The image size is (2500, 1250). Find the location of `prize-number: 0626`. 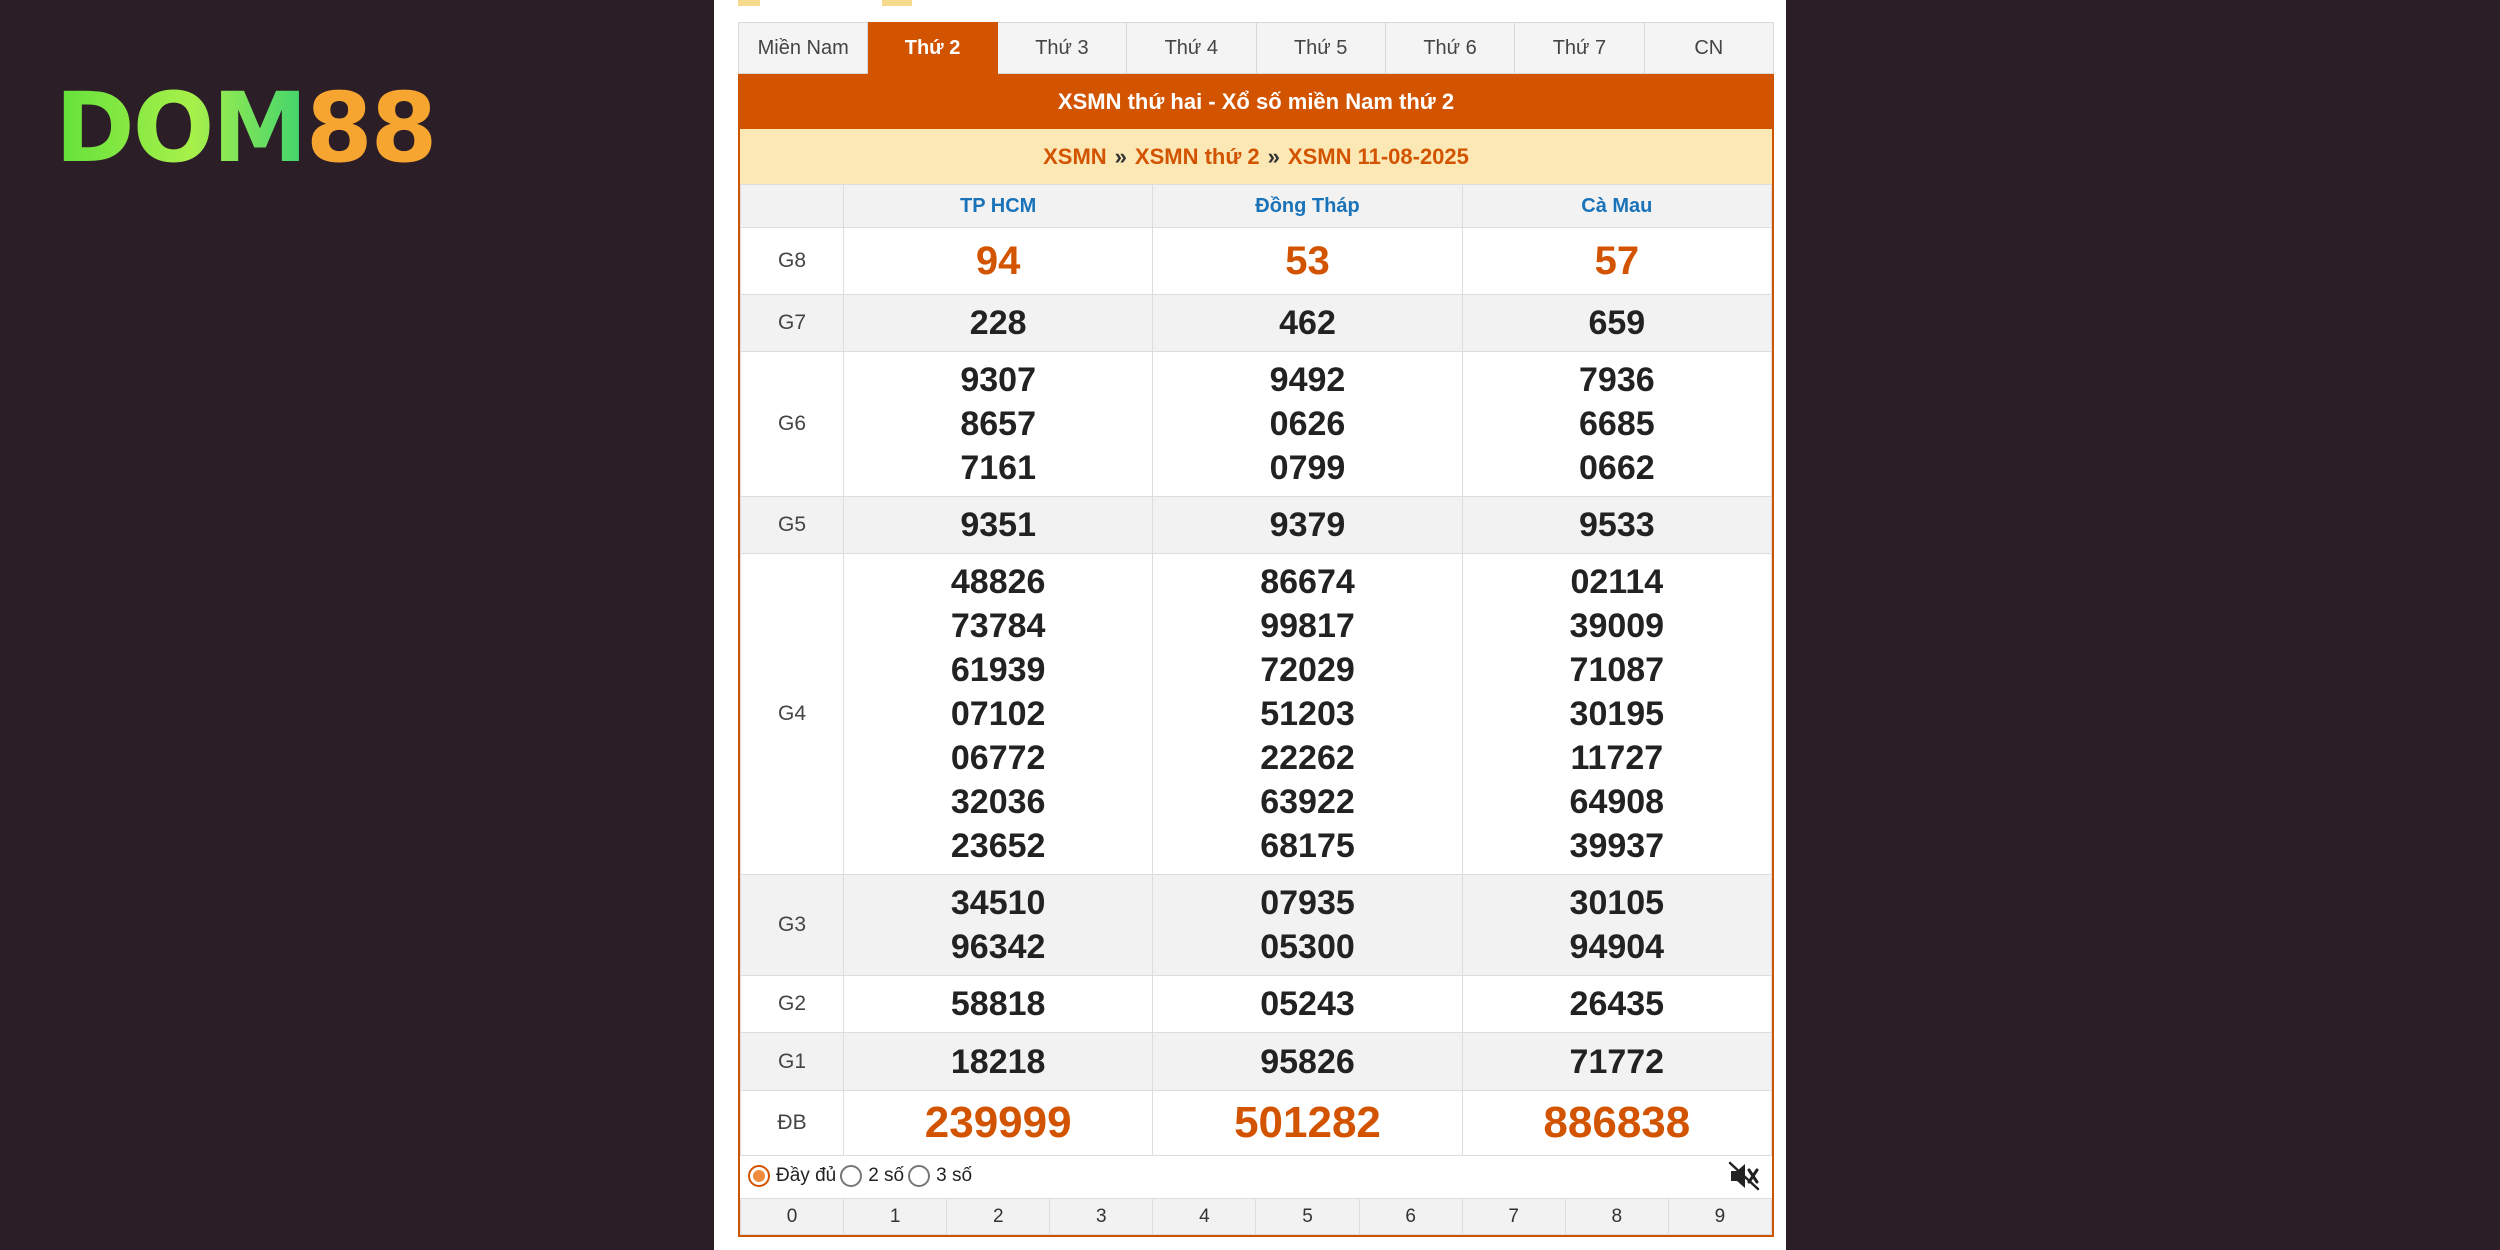

prize-number: 0626 is located at coordinates (1307, 424).